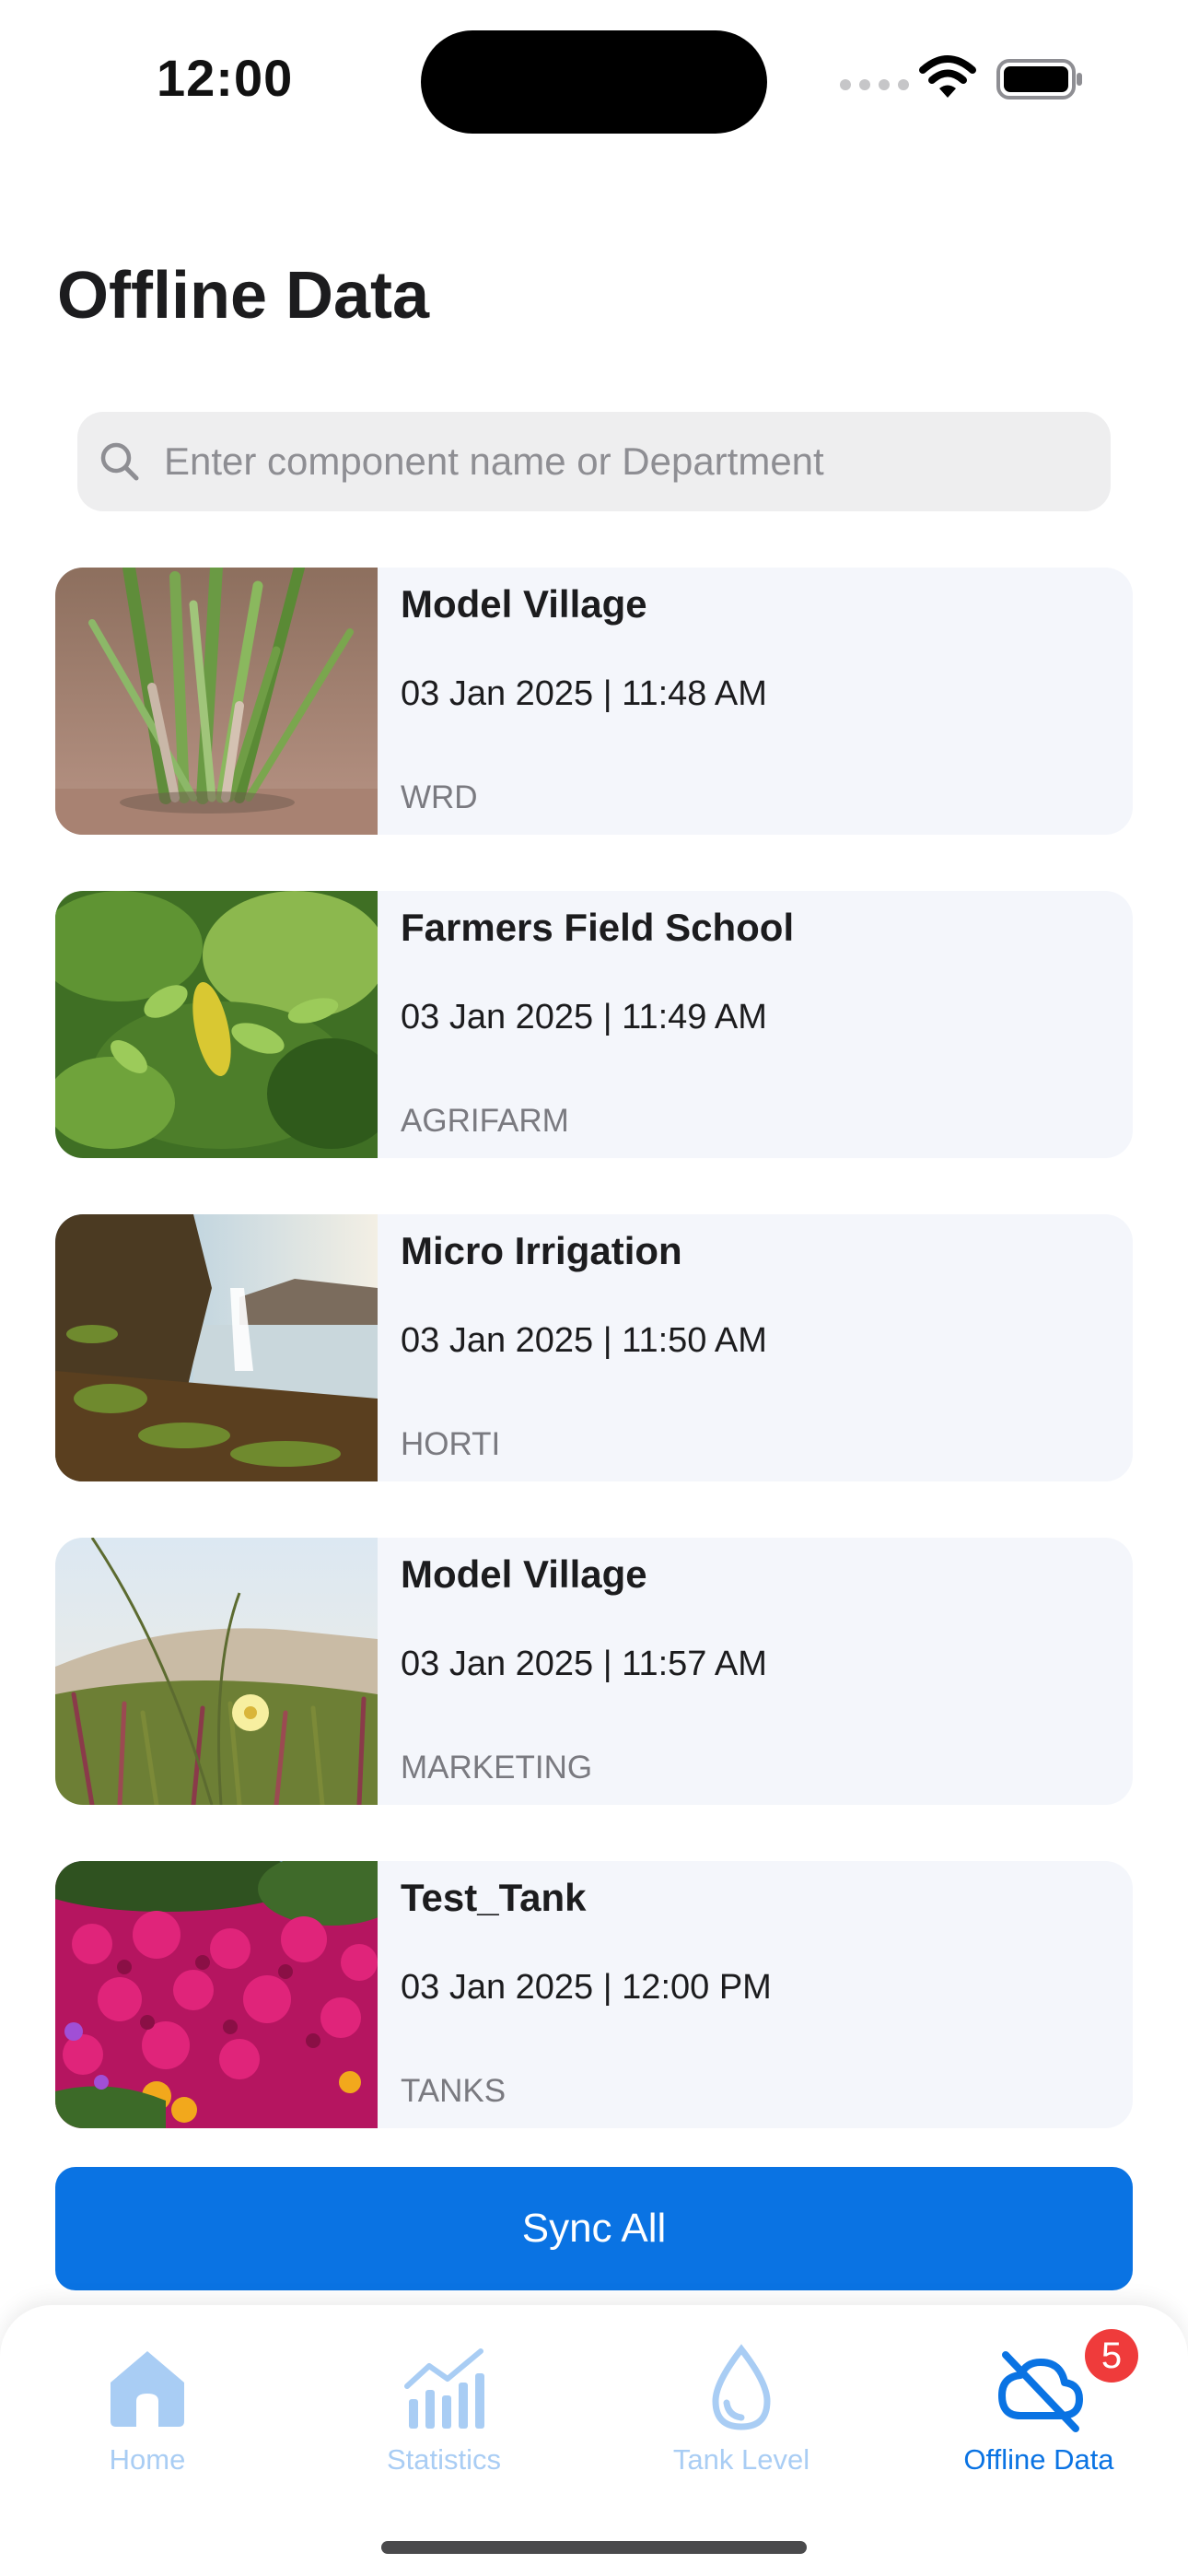 This screenshot has height=2576, width=1188. What do you see at coordinates (584, 1664) in the screenshot?
I see `record-datetime: 03 Jan 2025 | 11:57 AM` at bounding box center [584, 1664].